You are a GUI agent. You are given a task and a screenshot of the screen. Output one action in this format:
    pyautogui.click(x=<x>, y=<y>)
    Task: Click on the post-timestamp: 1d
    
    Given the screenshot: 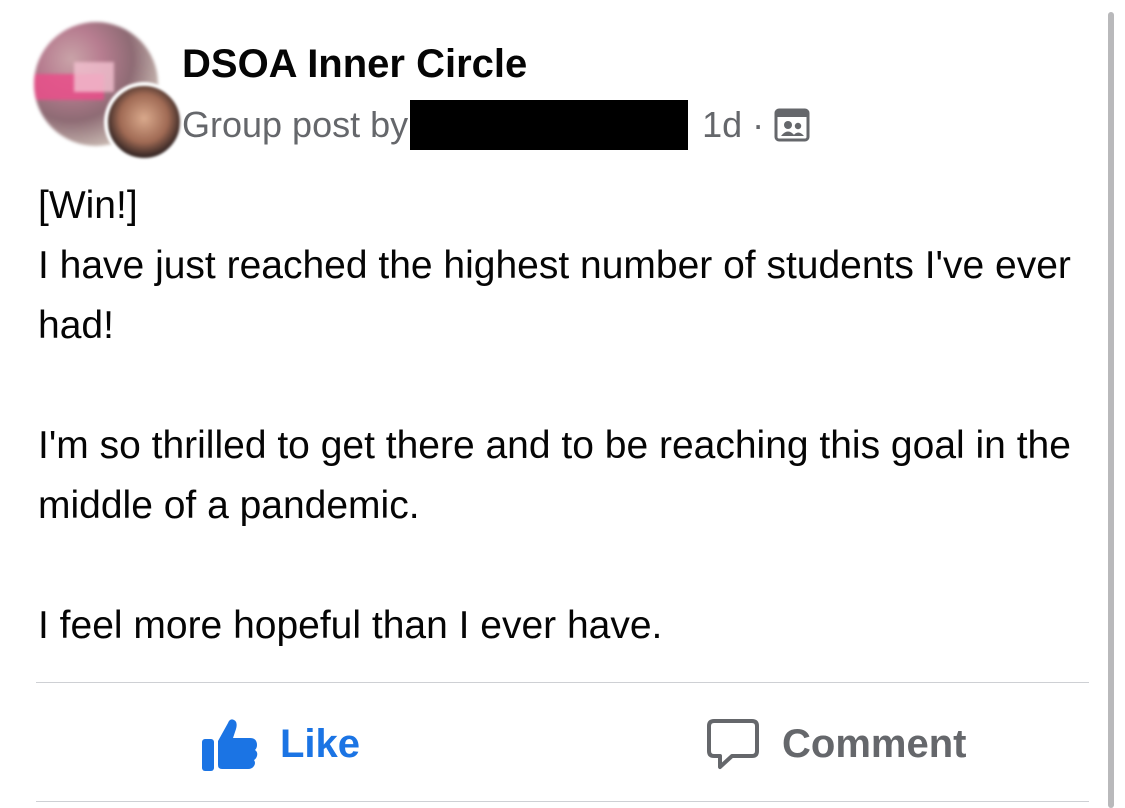 What is the action you would take?
    pyautogui.click(x=722, y=125)
    